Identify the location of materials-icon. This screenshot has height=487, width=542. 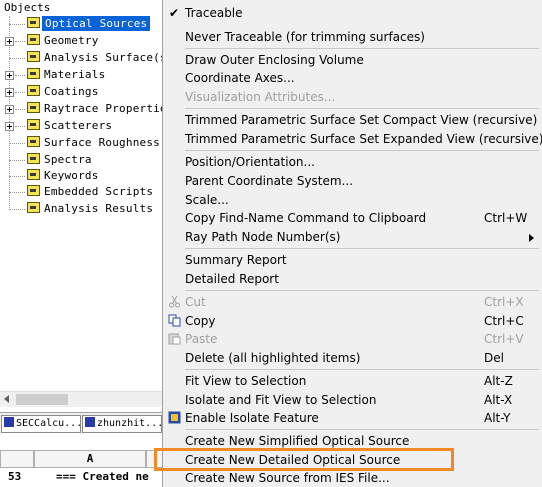
(33, 73).